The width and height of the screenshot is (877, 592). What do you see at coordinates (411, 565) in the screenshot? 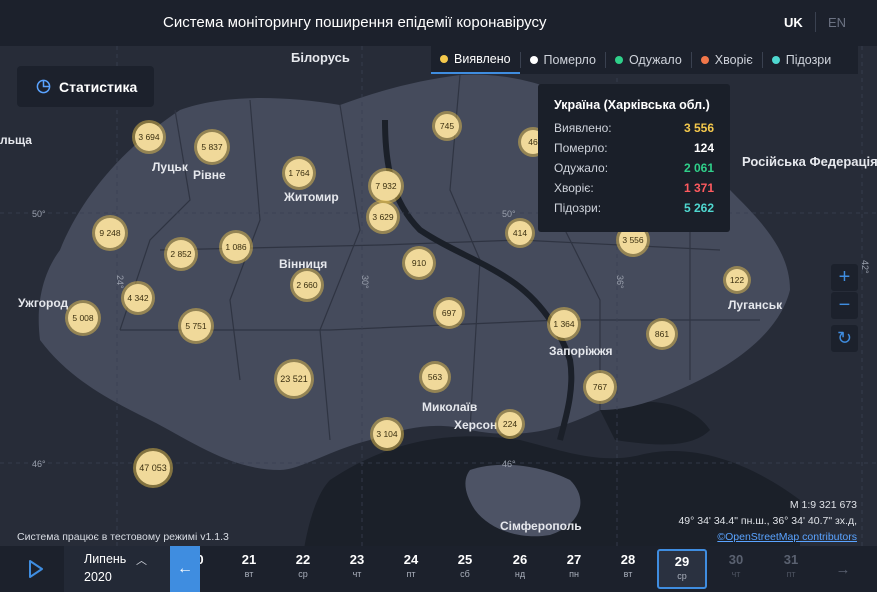
I see `day-cell: 24 пт` at bounding box center [411, 565].